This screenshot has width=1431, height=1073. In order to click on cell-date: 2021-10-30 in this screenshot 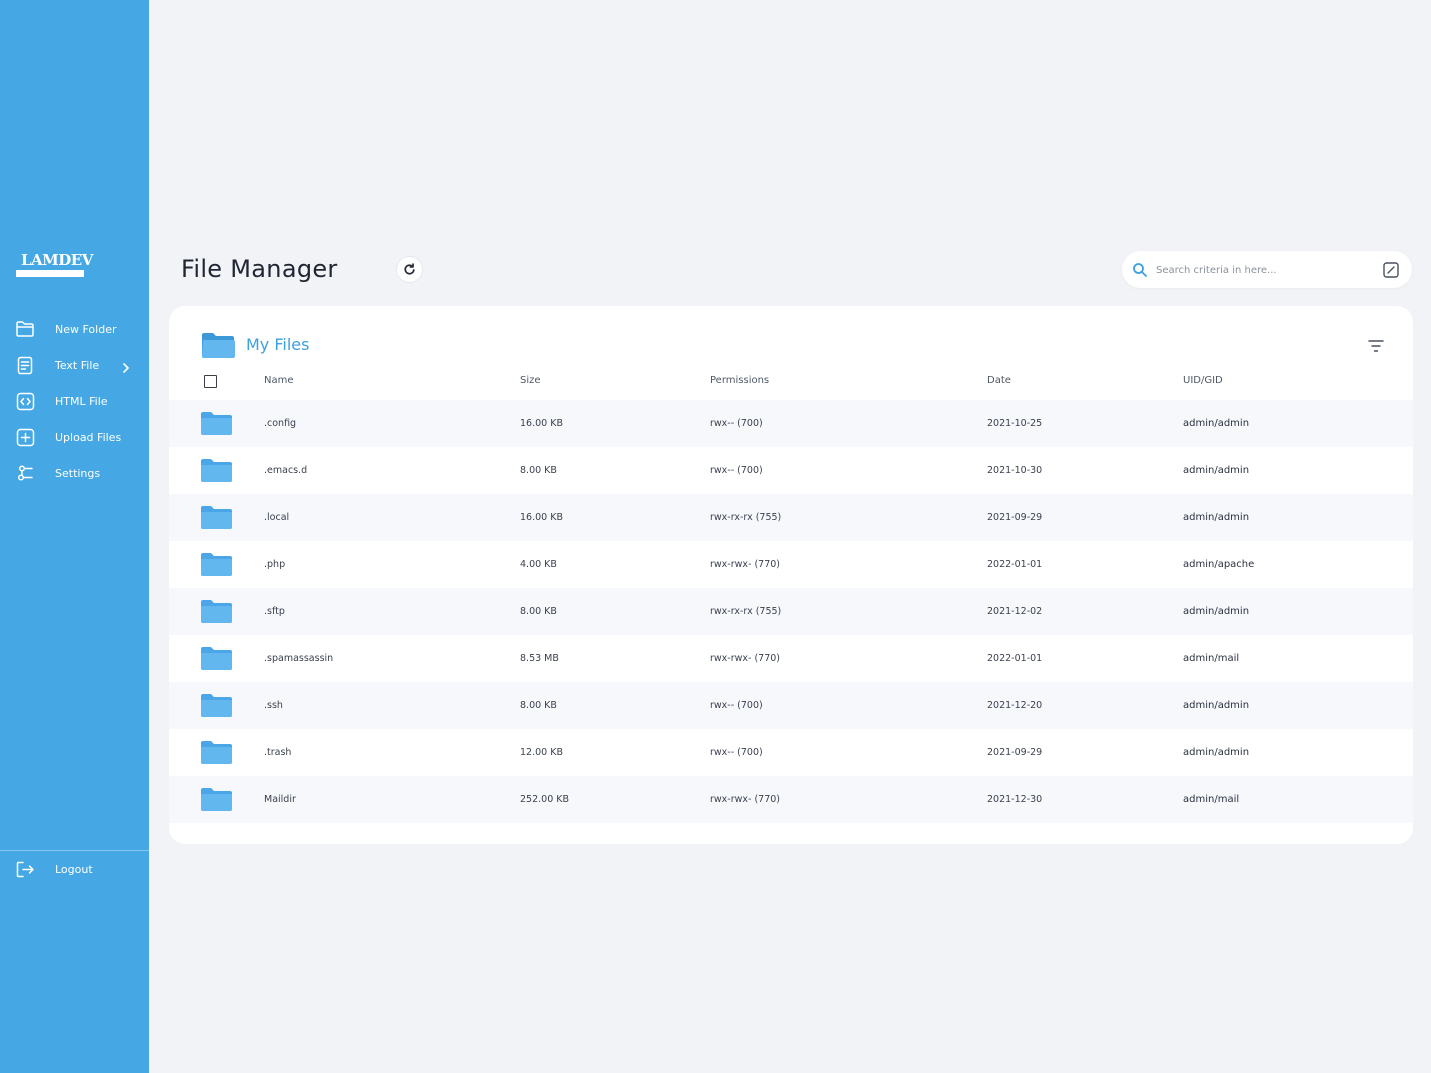, I will do `click(1015, 470)`.